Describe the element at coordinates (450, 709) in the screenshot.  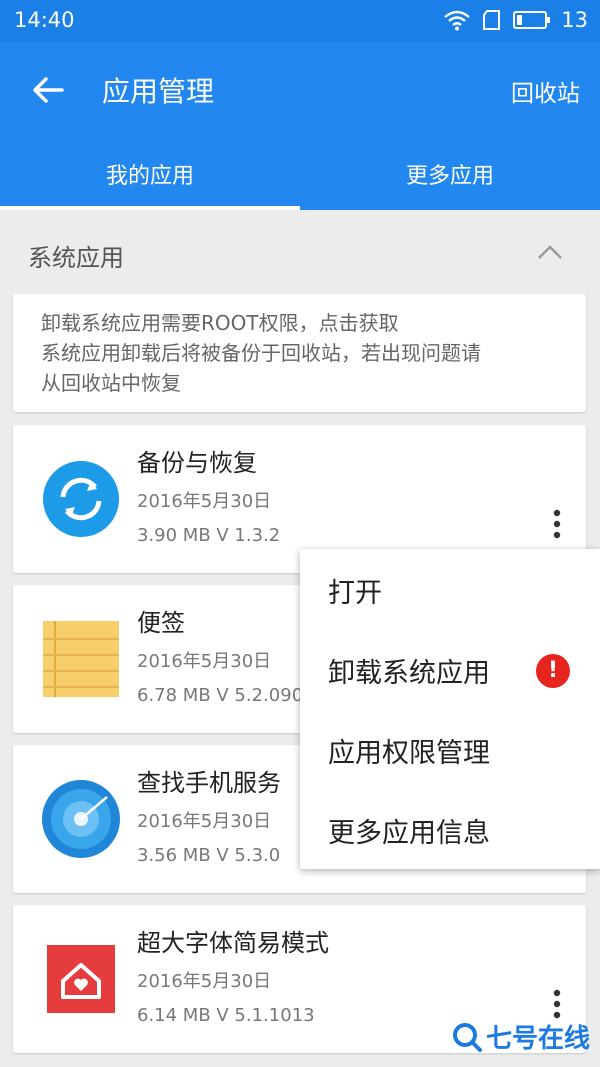
I see `context-menu: 打开 卸载系统应用 ! 应用权限管理 更多应用信息` at that location.